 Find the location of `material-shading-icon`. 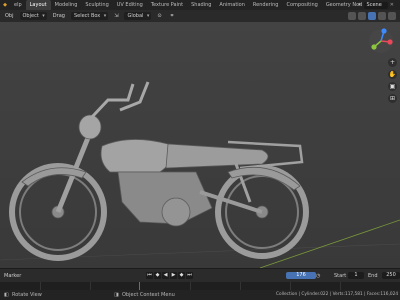

material-shading-icon is located at coordinates (382, 16).